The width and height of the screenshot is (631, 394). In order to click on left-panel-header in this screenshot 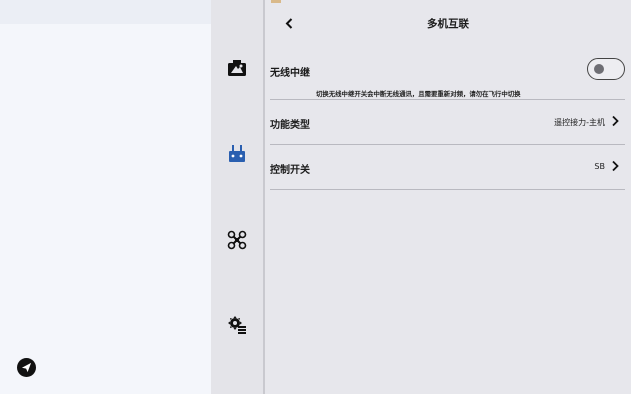, I will do `click(105, 12)`.